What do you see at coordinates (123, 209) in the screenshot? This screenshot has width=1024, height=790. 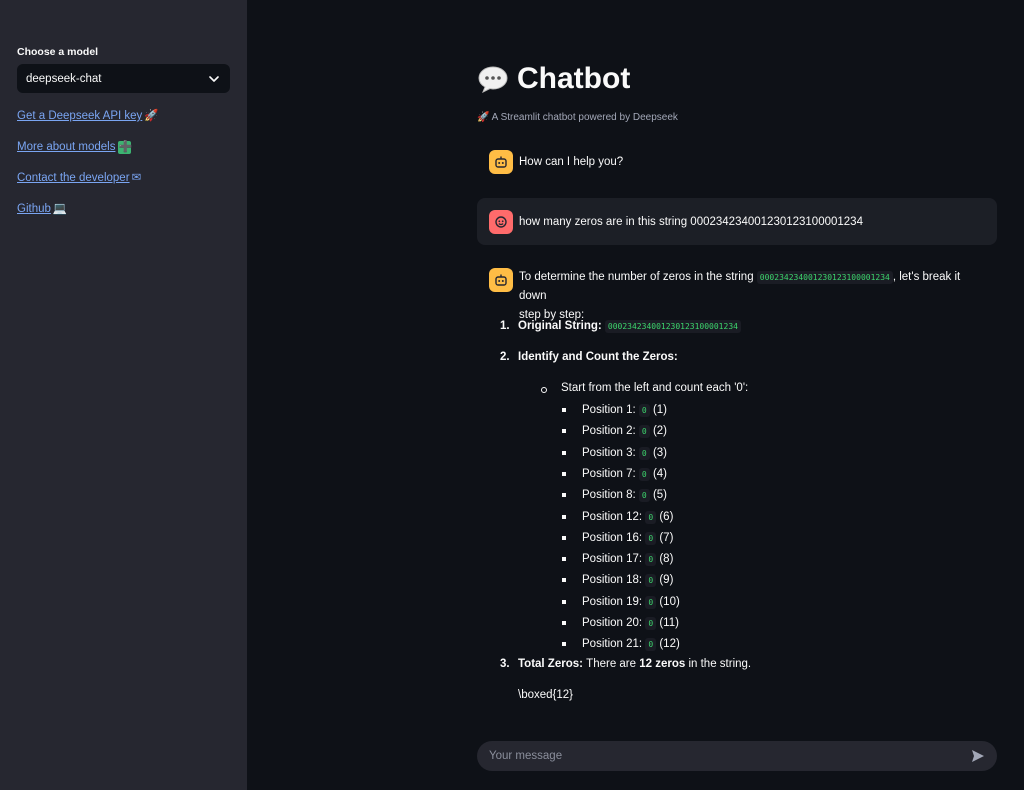 I see `github-link: Github 💻` at bounding box center [123, 209].